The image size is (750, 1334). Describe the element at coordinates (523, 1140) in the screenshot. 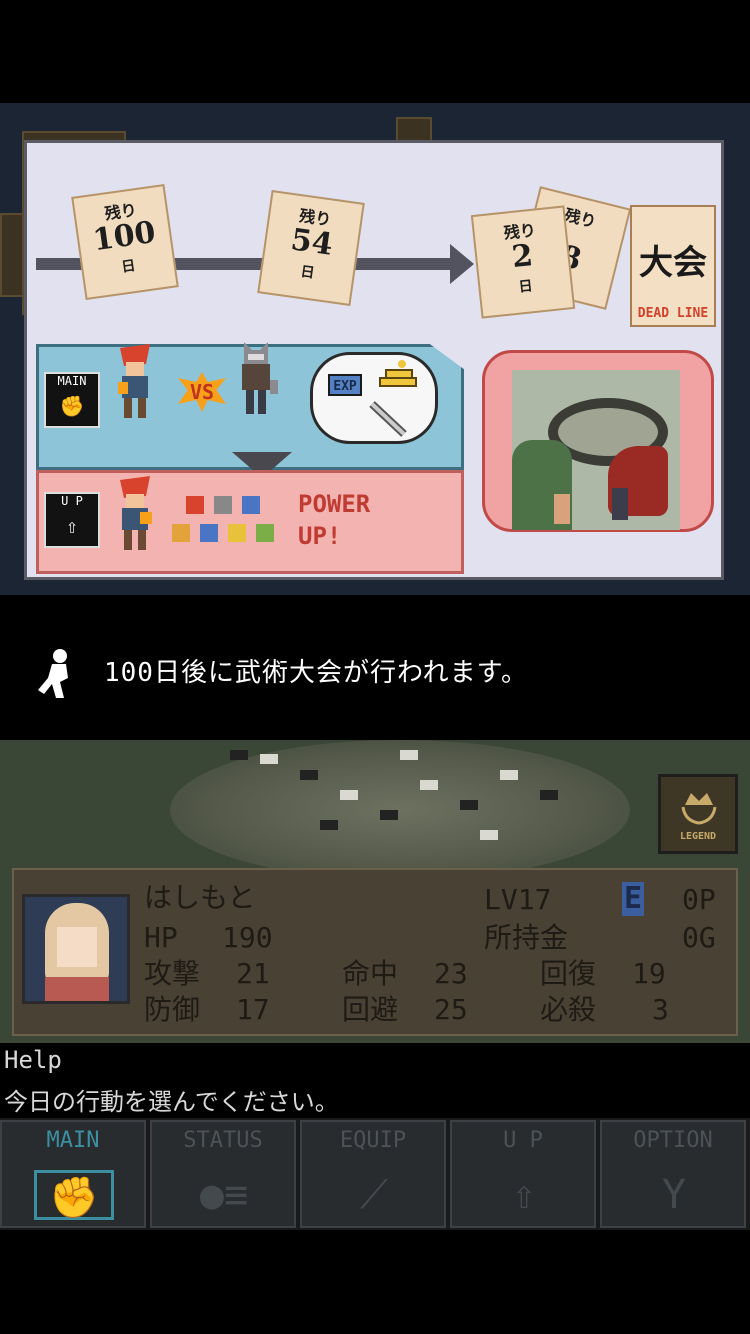

I see `tab-up-label: U P` at that location.